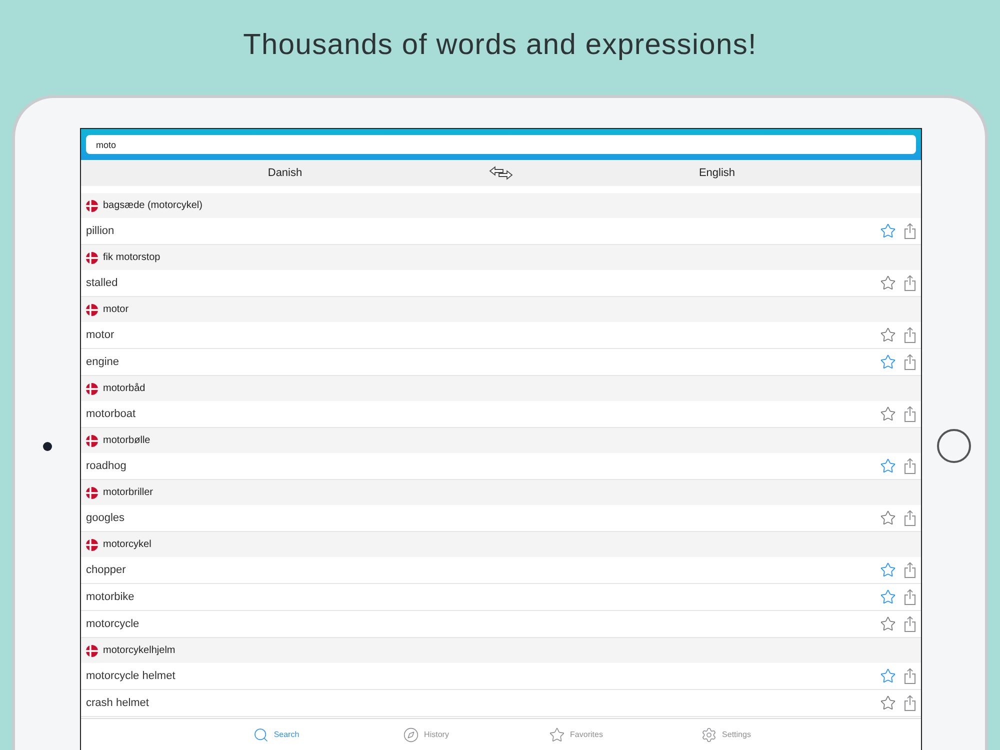  Describe the element at coordinates (101, 335) in the screenshot. I see `translation-text: motor` at that location.